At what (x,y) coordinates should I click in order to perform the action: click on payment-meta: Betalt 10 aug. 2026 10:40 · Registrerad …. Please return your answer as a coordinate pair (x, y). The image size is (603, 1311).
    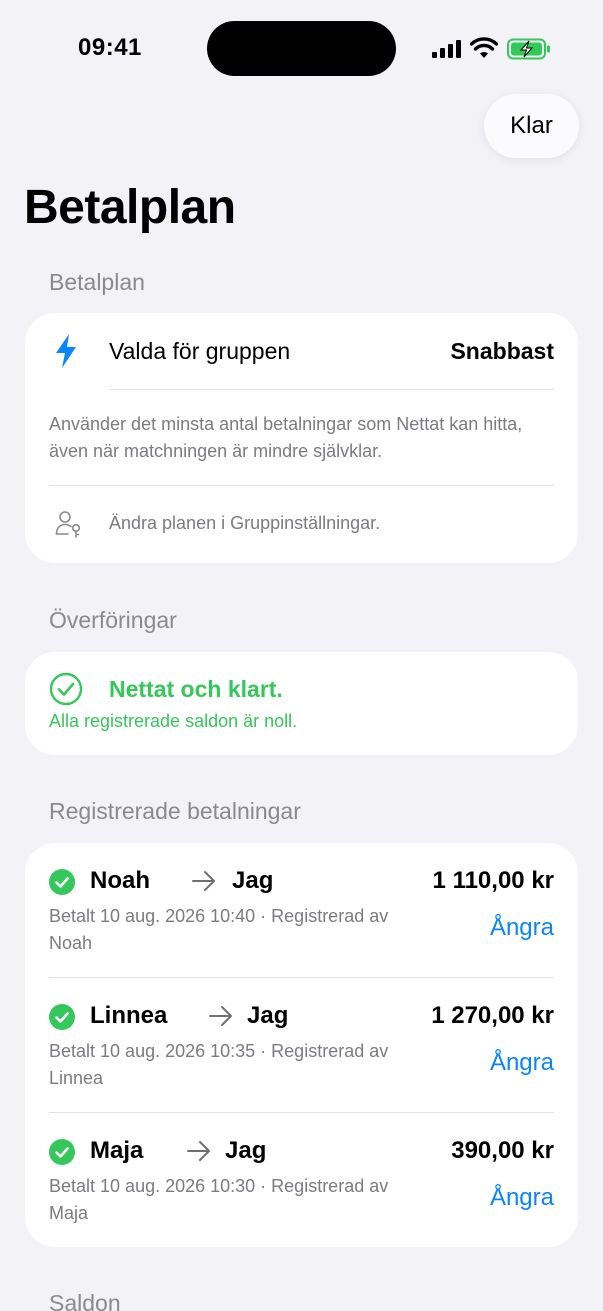
    Looking at the image, I should click on (219, 929).